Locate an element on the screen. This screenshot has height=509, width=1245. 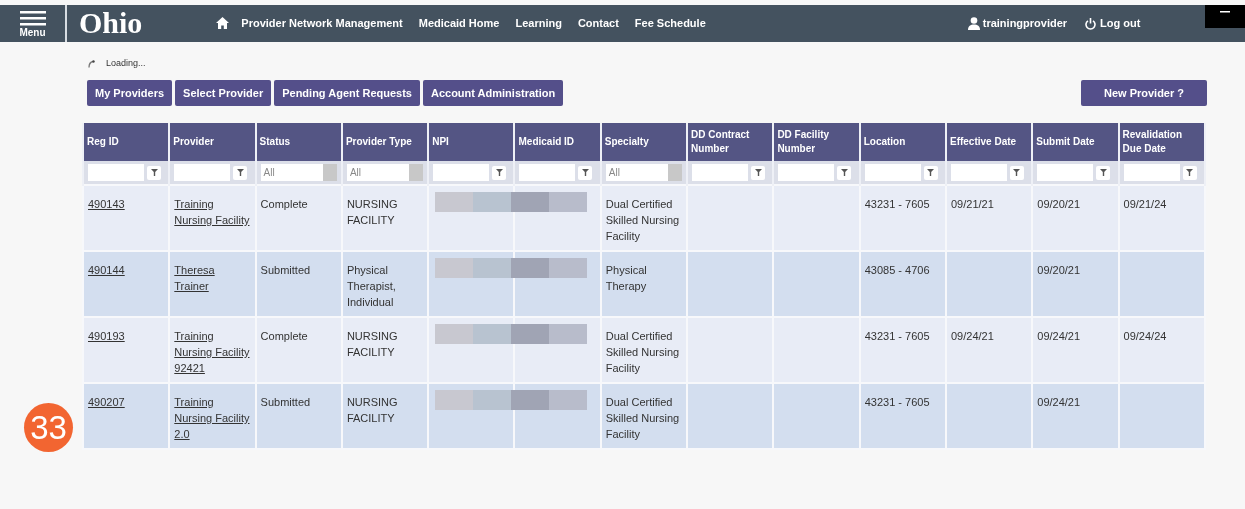
tab-button: Pending Agent Requests is located at coordinates (347, 93).